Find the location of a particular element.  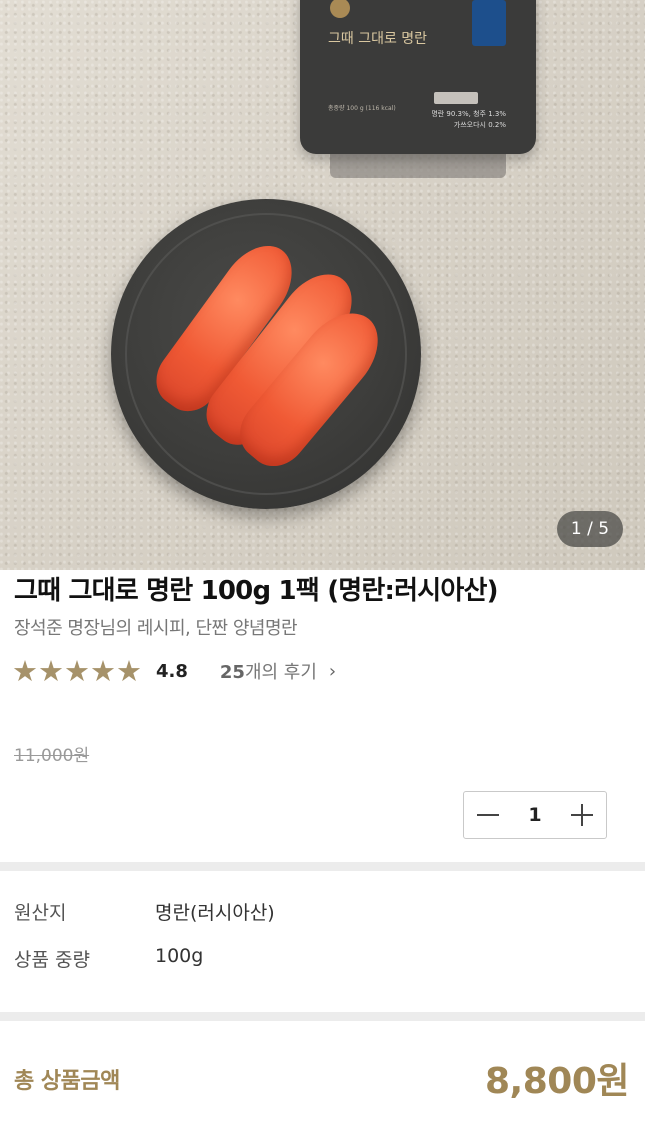

brand-logo-icon is located at coordinates (340, 9).